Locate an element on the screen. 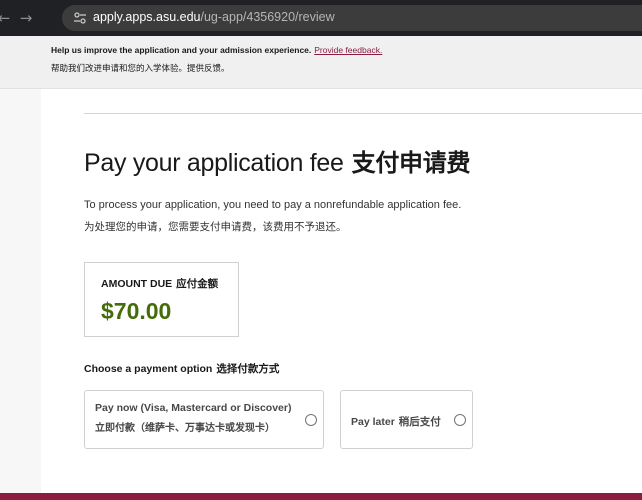 The image size is (642, 500). arrow-left-icon: ← is located at coordinates (7, 18).